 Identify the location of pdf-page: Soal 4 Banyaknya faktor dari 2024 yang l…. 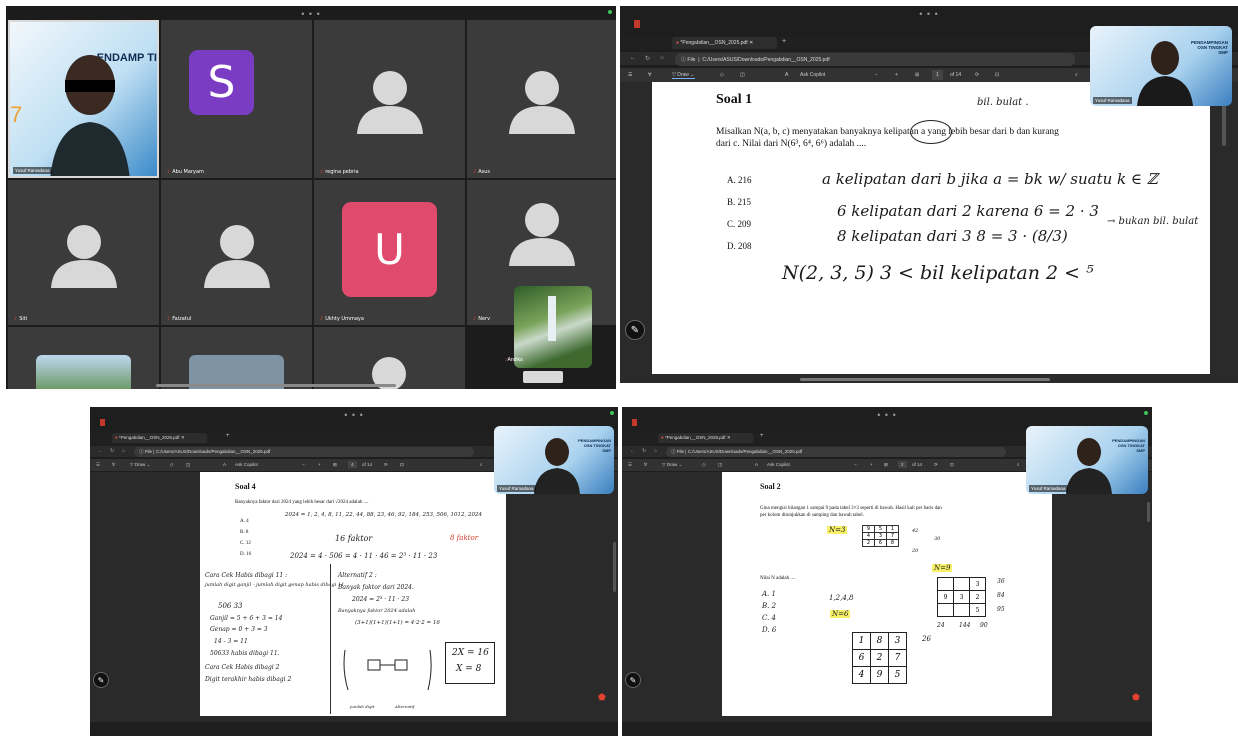
(353, 594).